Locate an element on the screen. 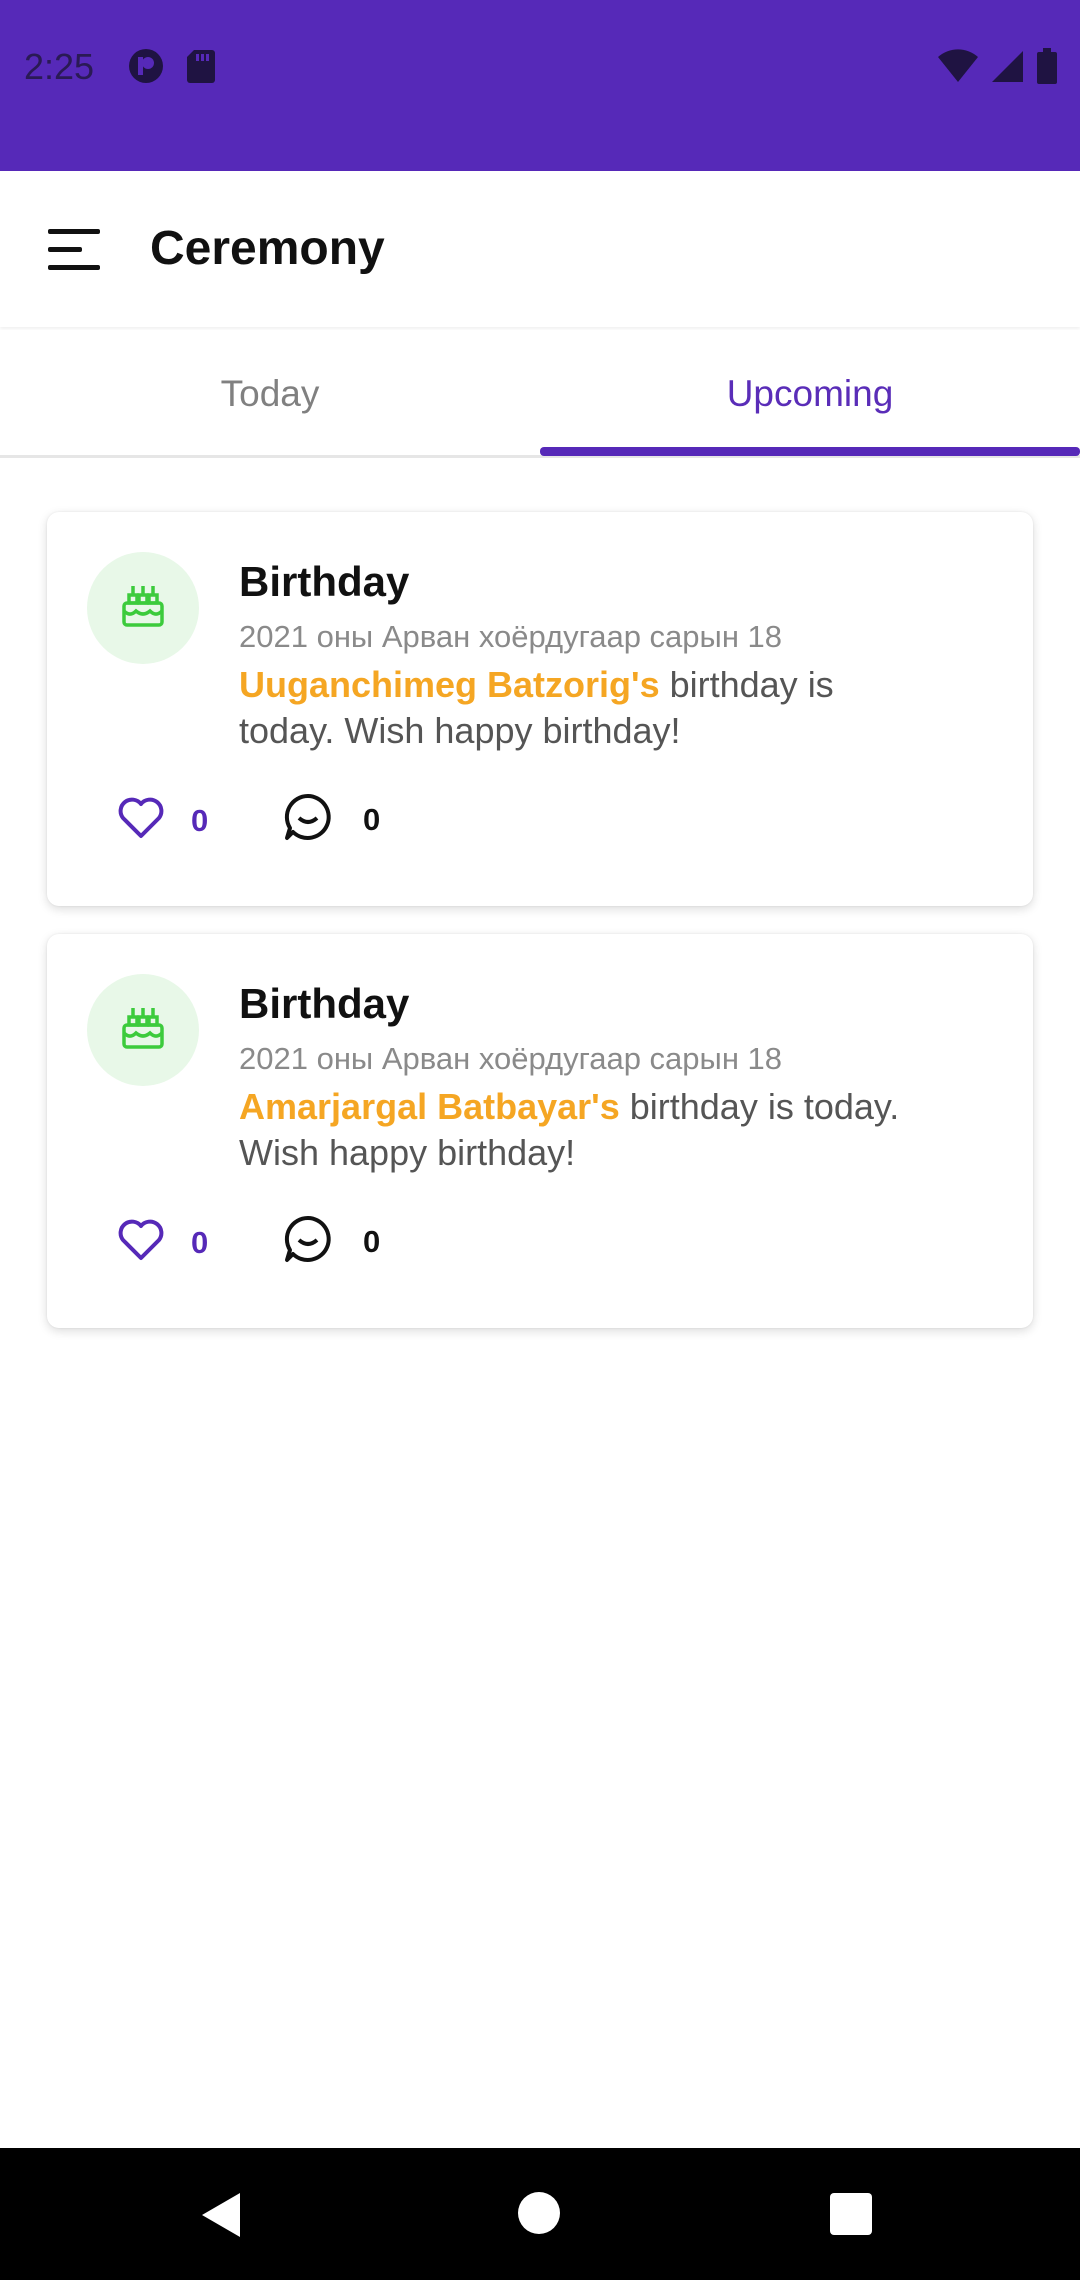  tab-today: Today is located at coordinates (270, 394).